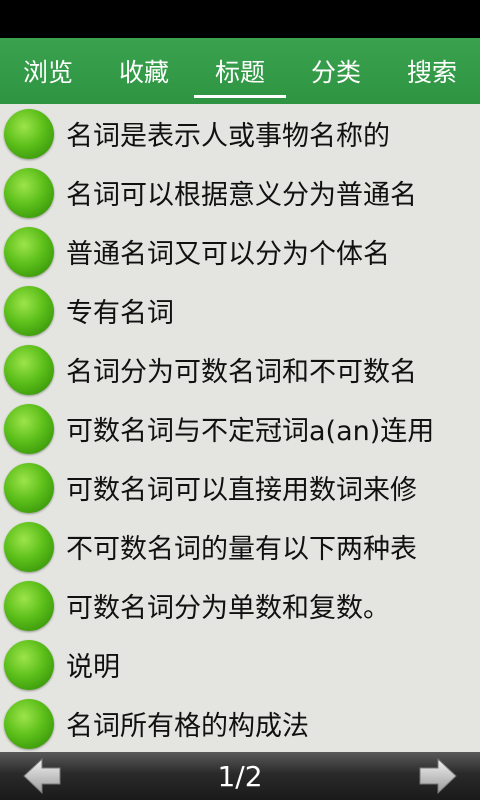 The width and height of the screenshot is (480, 800). What do you see at coordinates (250, 431) in the screenshot?
I see `list-item-label: 可数名词与不定冠词a(an)连用` at bounding box center [250, 431].